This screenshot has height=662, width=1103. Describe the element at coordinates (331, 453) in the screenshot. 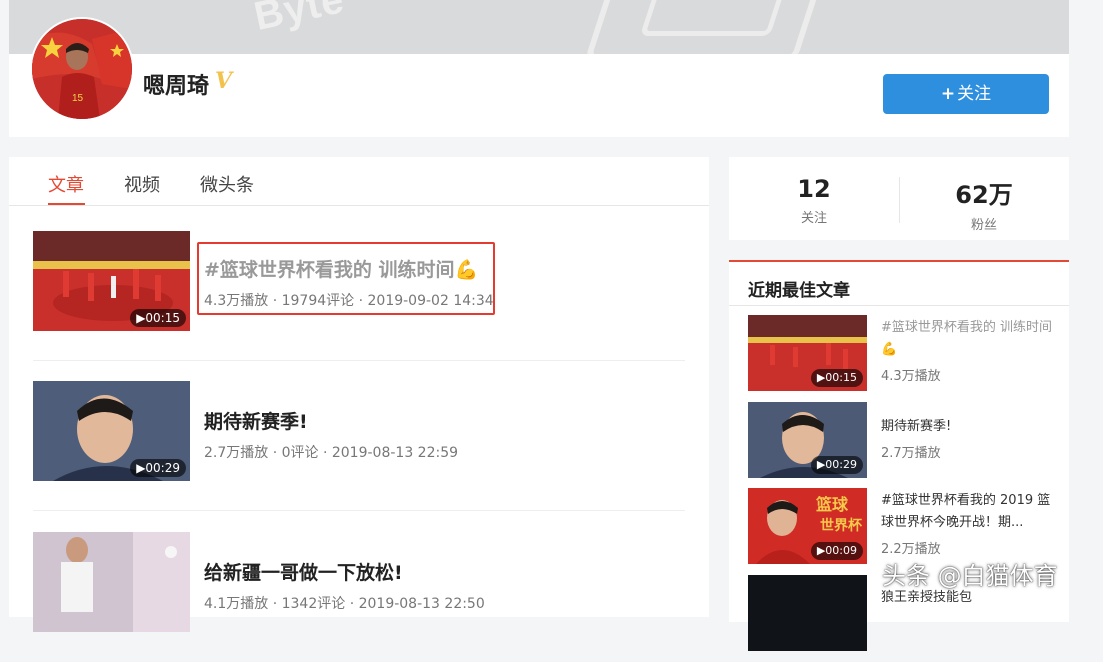

I see `article-meta: 2.7万播放 · 0评论 · 2019-08-13 22:59` at that location.